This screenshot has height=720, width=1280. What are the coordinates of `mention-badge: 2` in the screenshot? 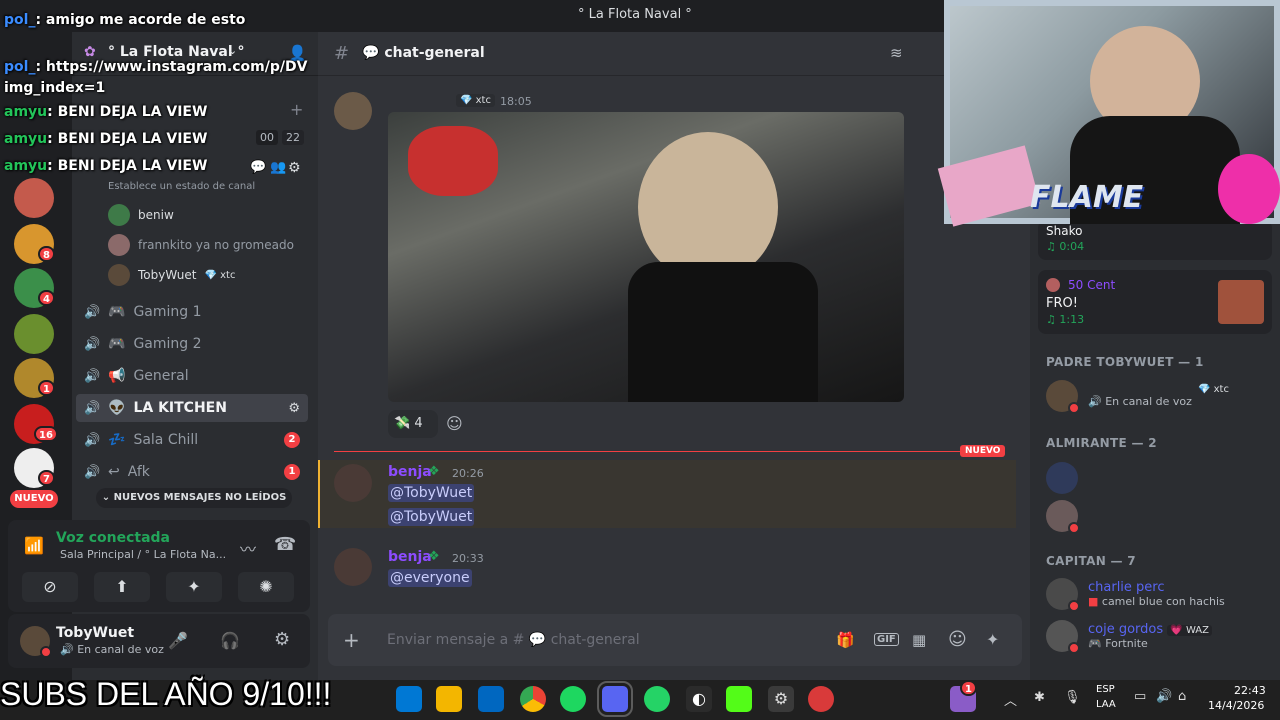 It's located at (292, 440).